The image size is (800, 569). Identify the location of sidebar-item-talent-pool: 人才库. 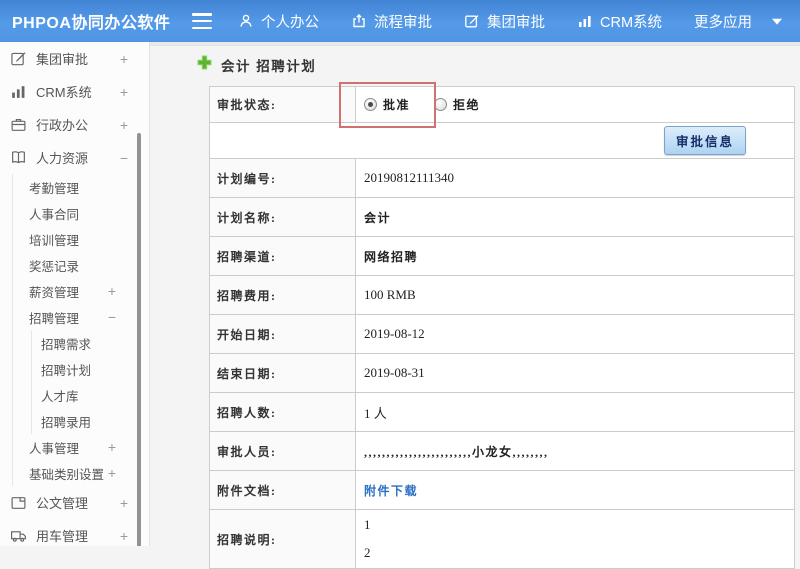
(90, 395).